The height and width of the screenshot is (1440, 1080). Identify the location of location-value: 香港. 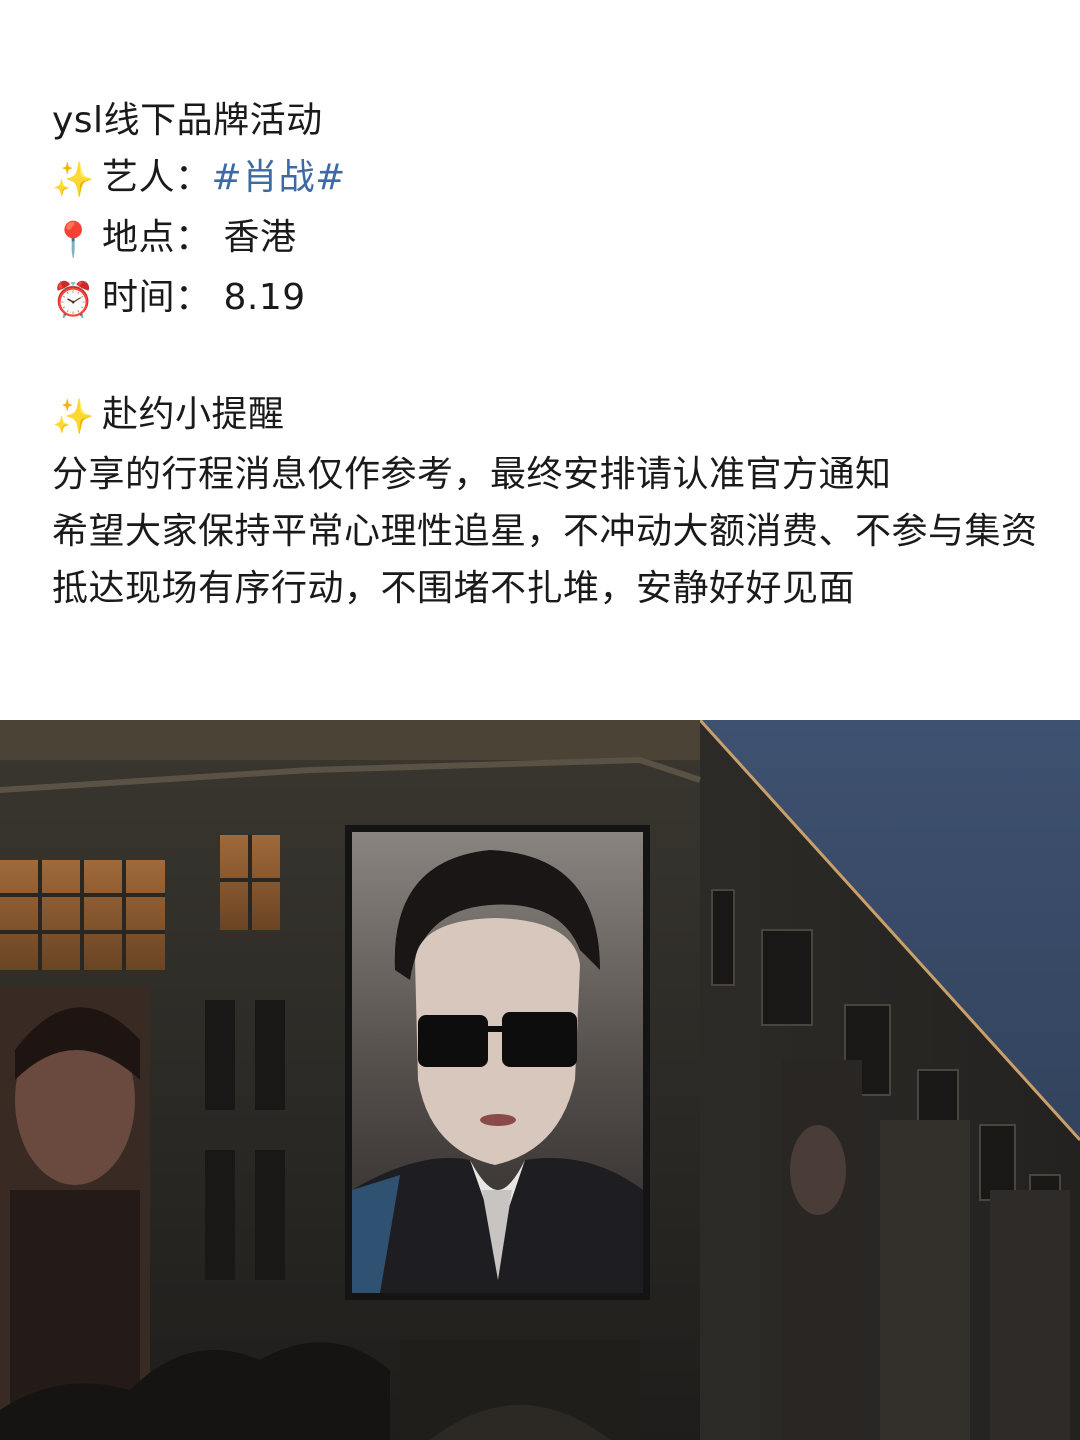
(260, 237).